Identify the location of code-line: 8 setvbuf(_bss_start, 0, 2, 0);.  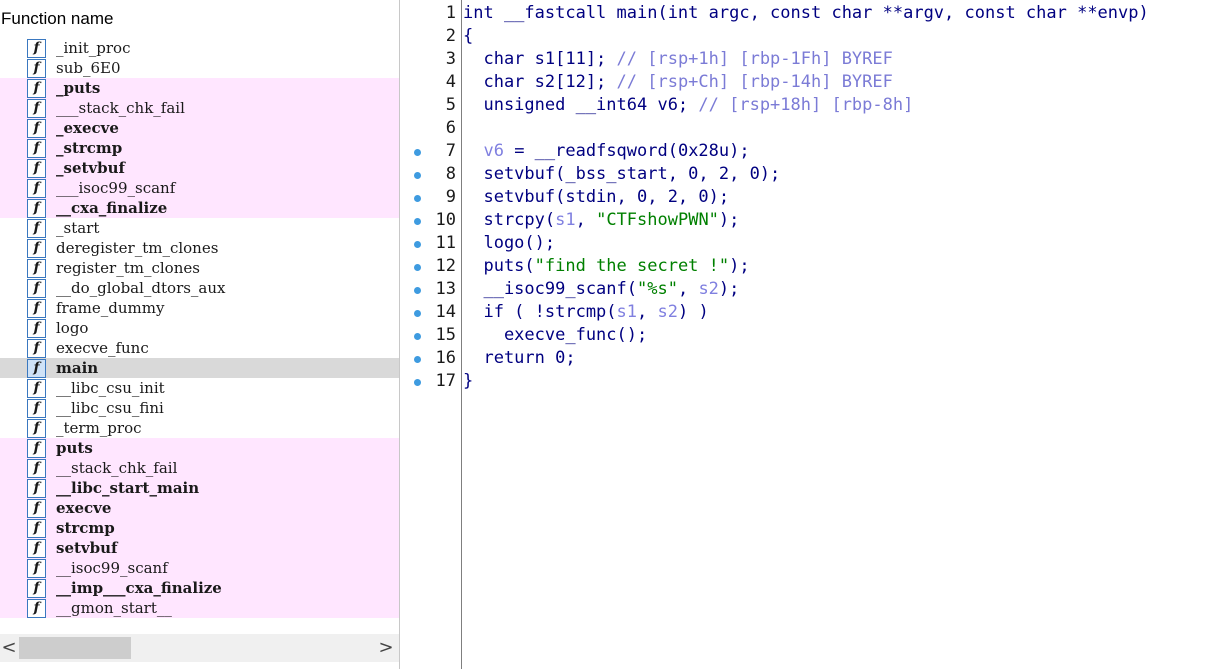
(811, 174).